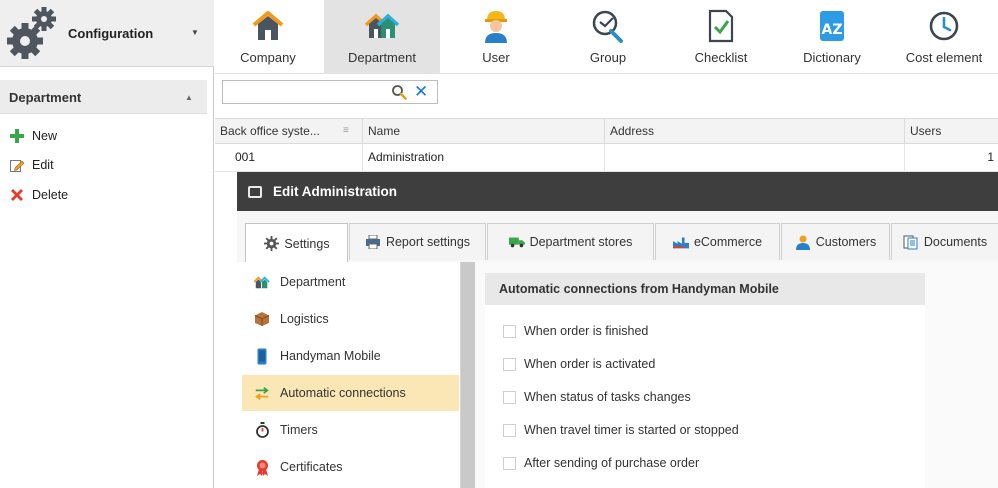 This screenshot has height=488, width=998. What do you see at coordinates (255, 192) in the screenshot?
I see `window-icon` at bounding box center [255, 192].